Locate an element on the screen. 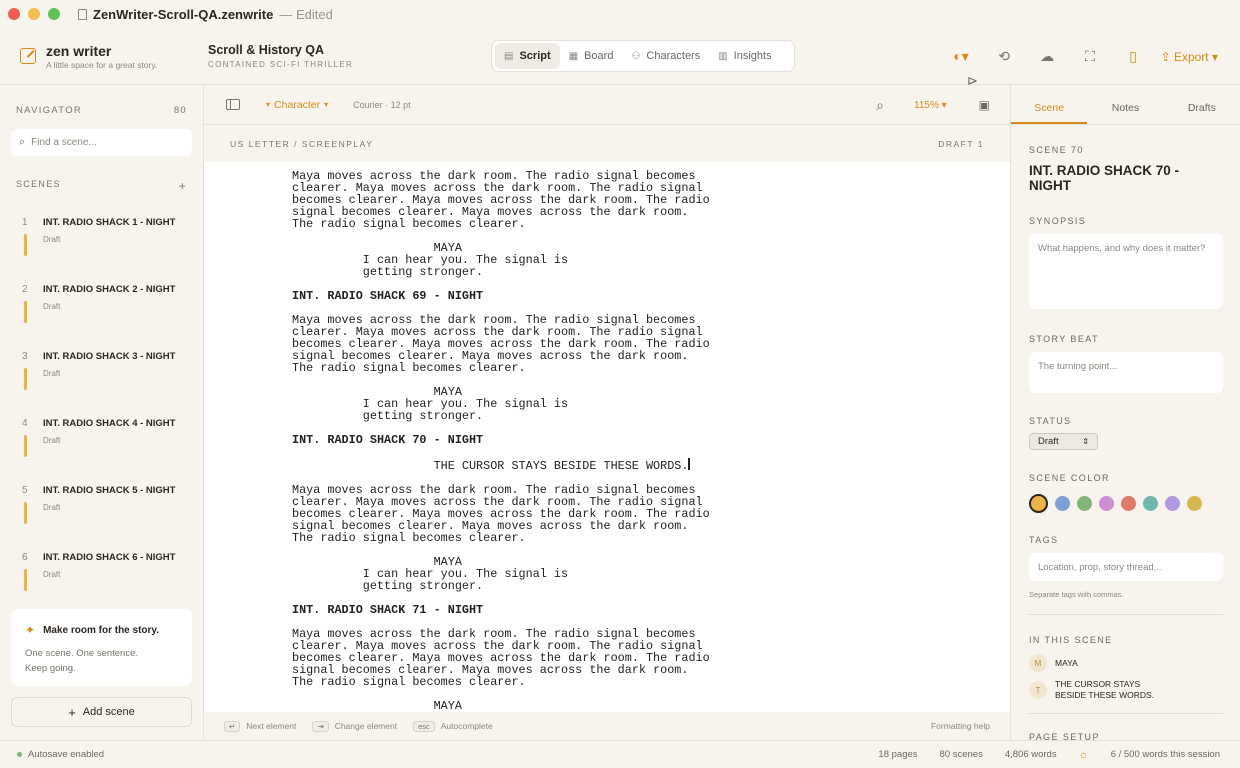 This screenshot has width=1240, height=768. character-avatar: T is located at coordinates (1038, 690).